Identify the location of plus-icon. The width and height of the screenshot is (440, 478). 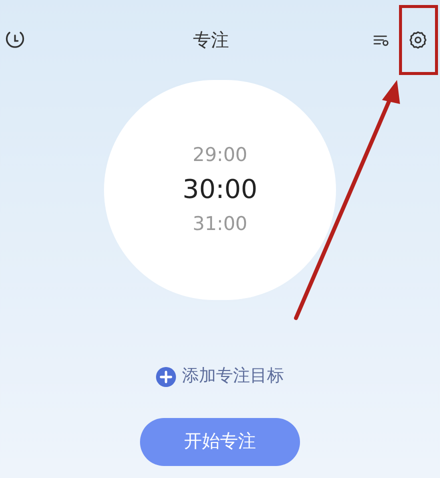
(166, 376).